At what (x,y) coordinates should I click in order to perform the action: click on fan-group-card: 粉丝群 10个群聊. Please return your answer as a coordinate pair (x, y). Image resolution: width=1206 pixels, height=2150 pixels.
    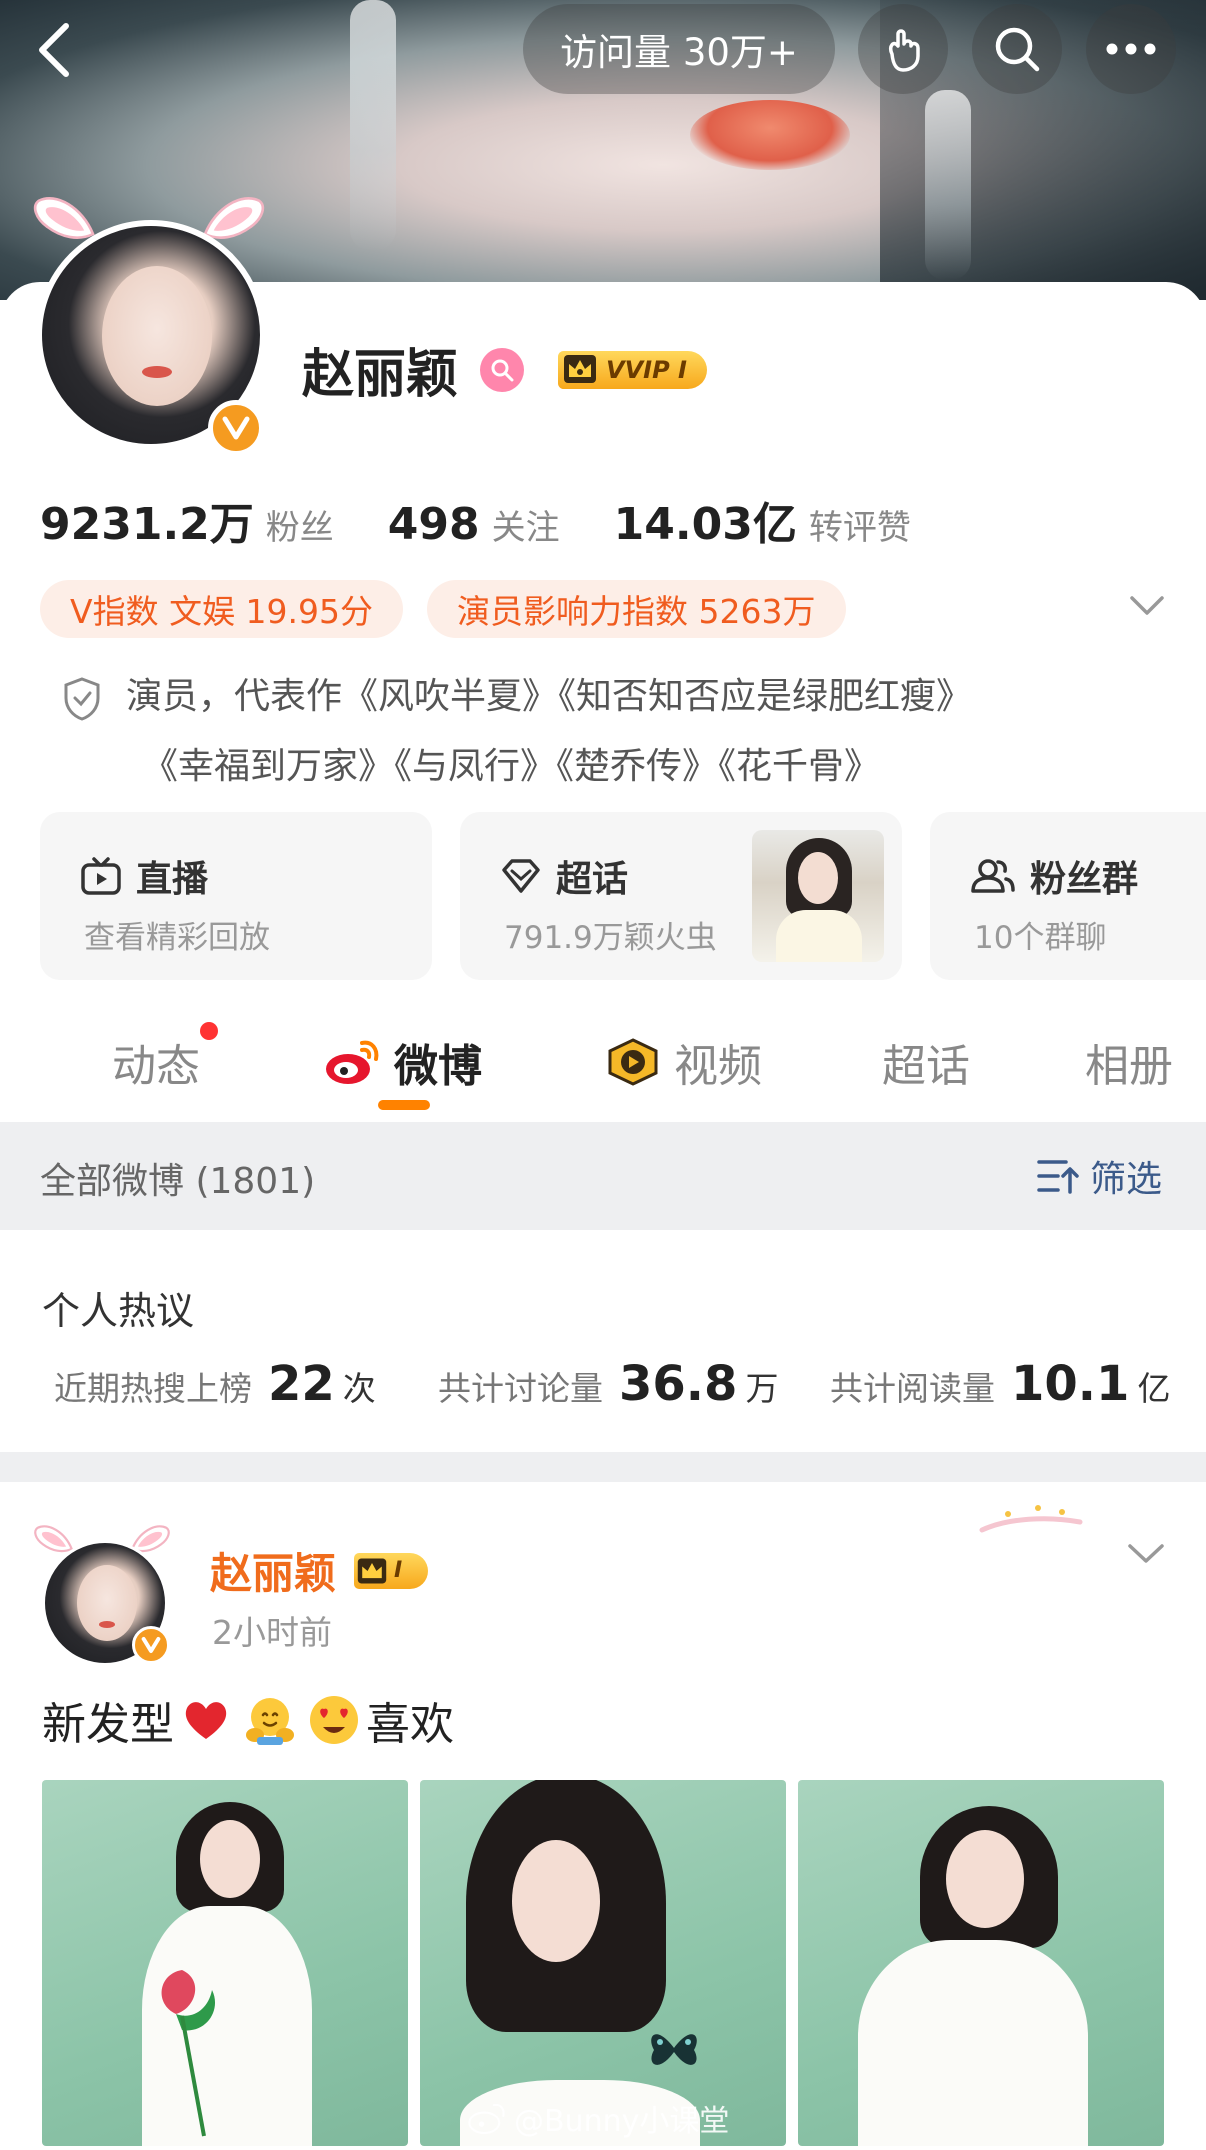
    Looking at the image, I should click on (1068, 896).